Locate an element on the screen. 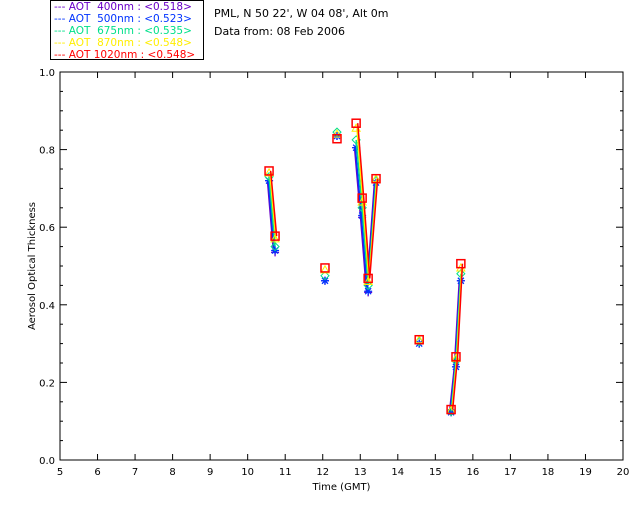  x-tick-label: 5 is located at coordinates (60, 472).